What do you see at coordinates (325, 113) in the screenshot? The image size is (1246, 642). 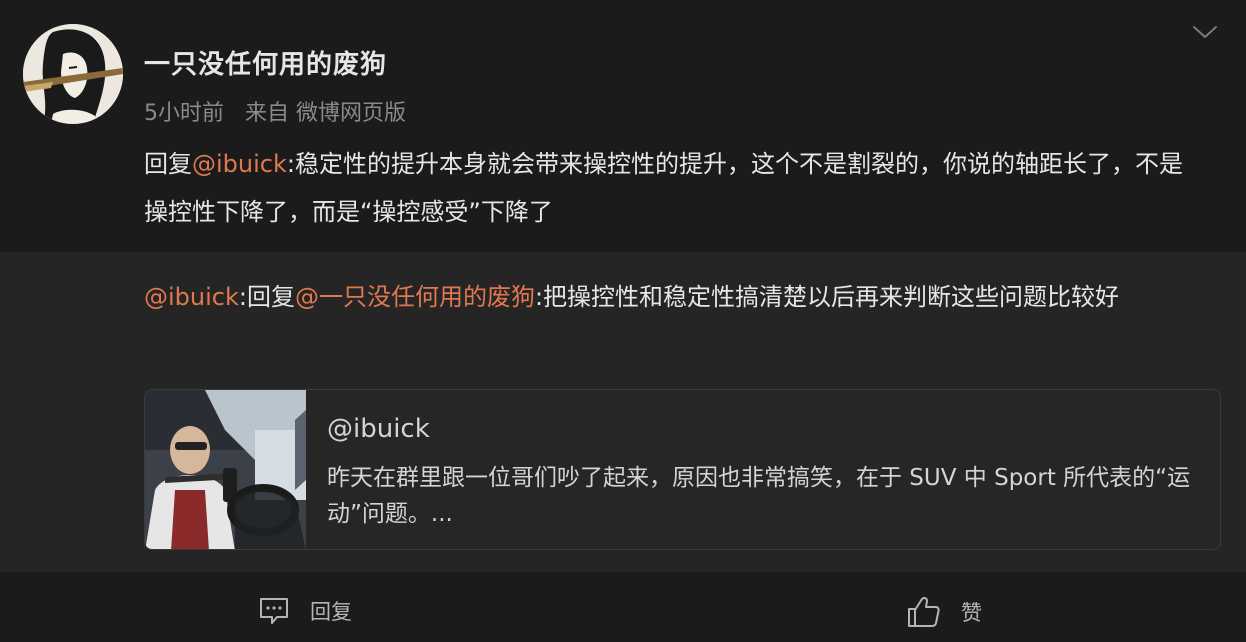 I see `post-source: 来自 微博网页版` at bounding box center [325, 113].